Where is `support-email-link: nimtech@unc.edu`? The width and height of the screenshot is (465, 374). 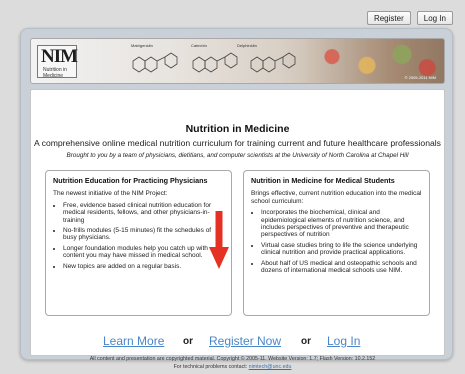 support-email-link: nimtech@unc.edu is located at coordinates (270, 367).